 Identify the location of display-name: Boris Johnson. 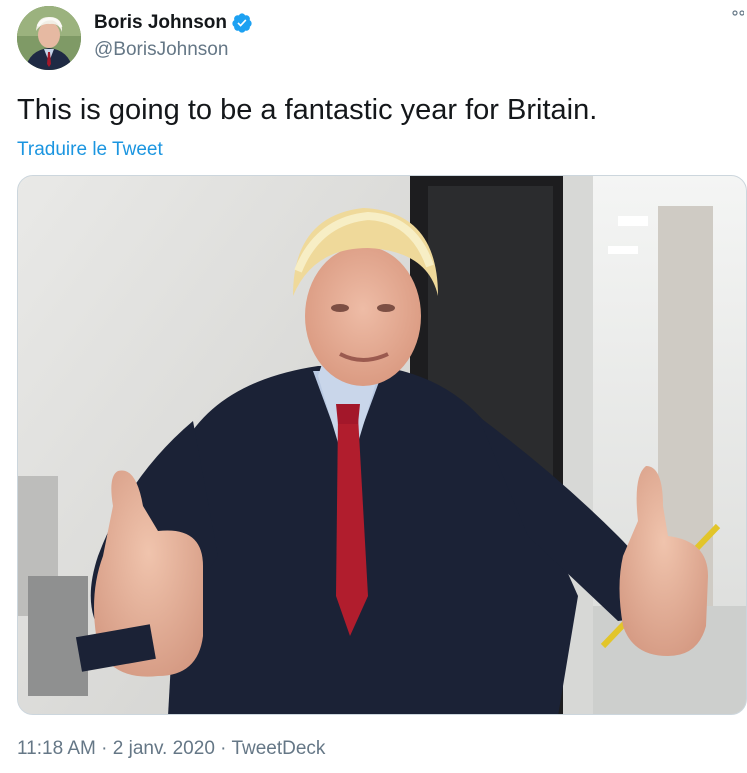
(160, 23).